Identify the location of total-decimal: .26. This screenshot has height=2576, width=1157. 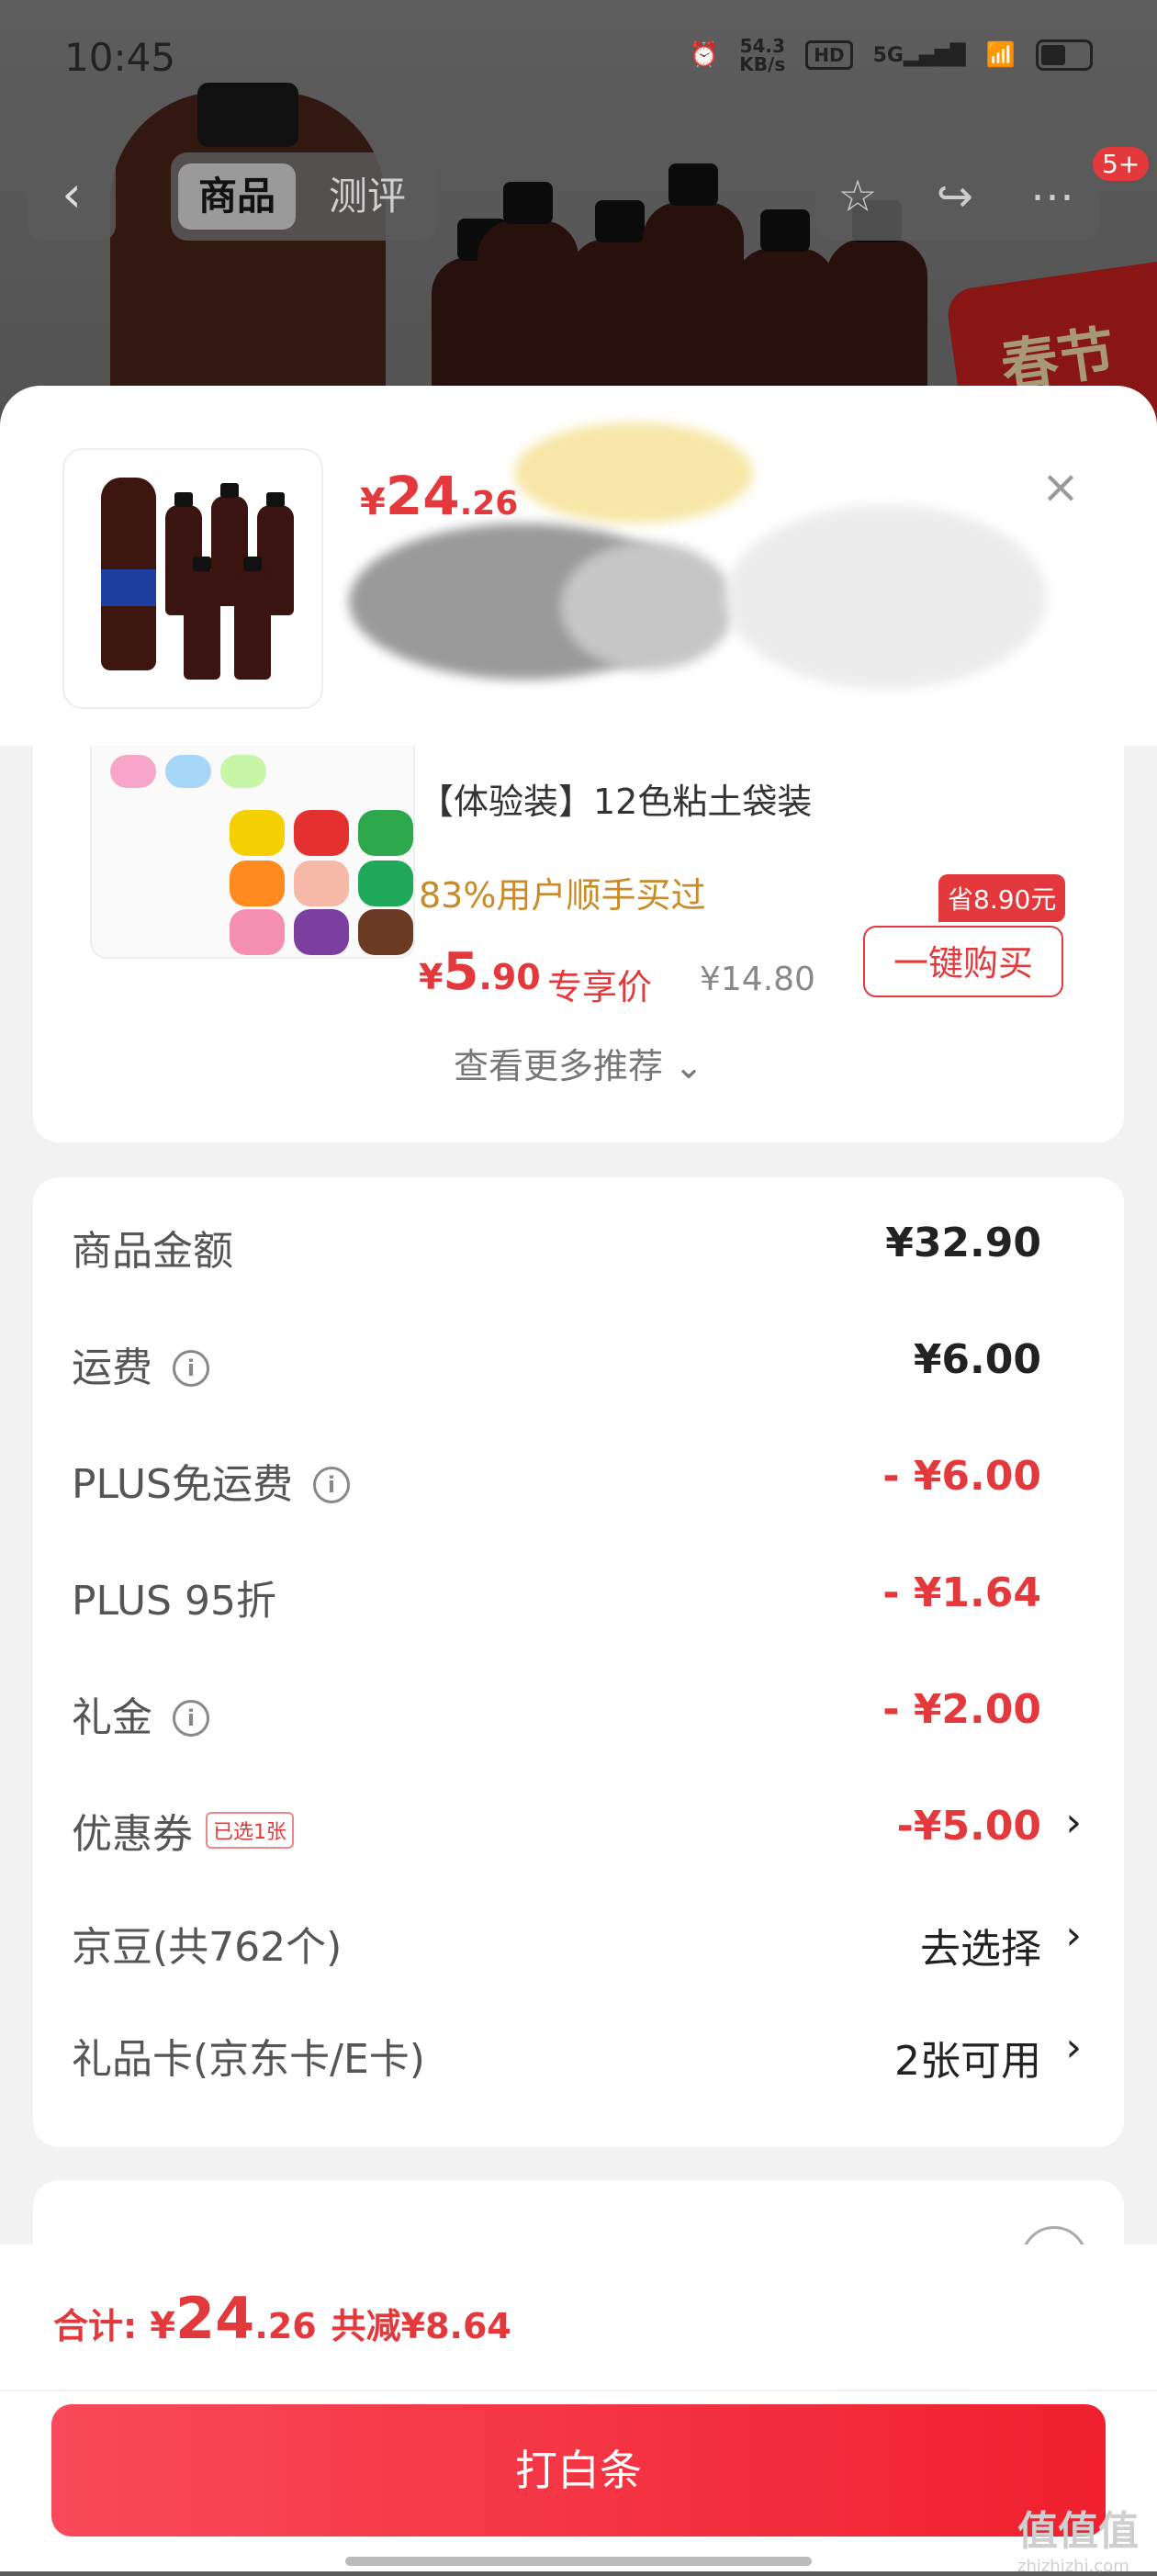
(285, 2326).